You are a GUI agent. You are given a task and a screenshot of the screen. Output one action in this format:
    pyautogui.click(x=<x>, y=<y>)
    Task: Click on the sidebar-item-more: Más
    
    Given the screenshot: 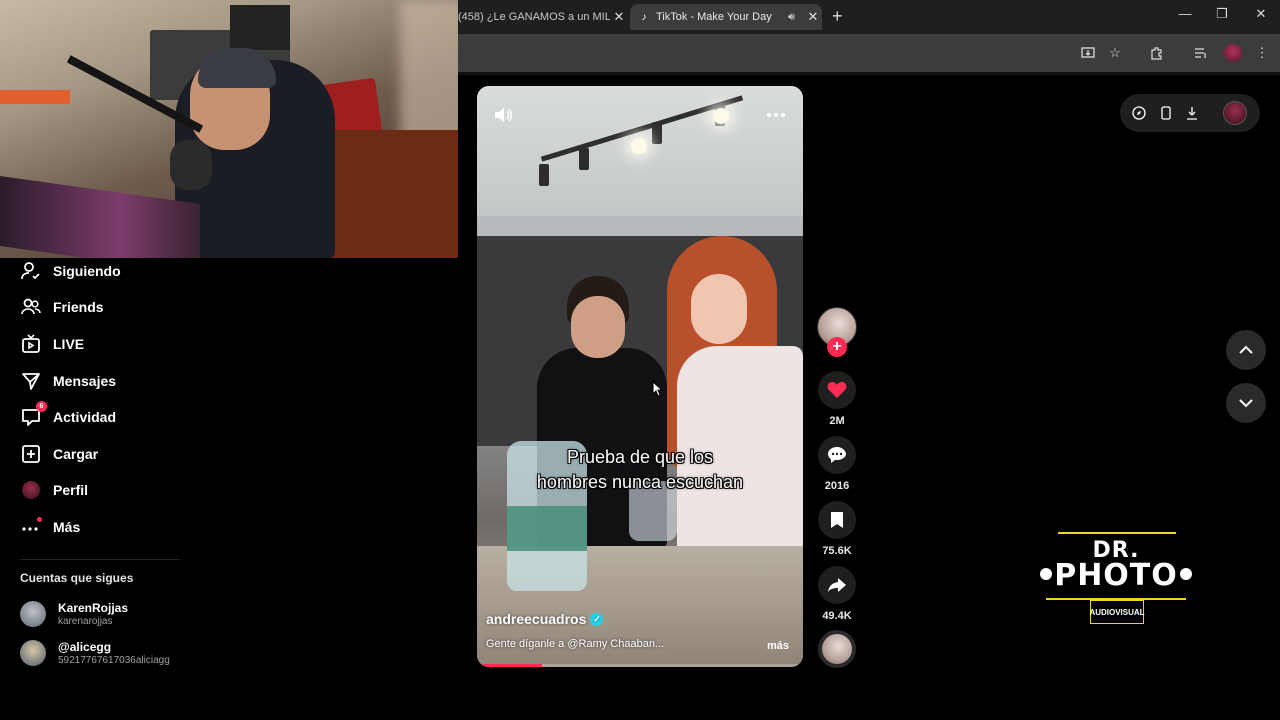 What is the action you would take?
    pyautogui.click(x=50, y=527)
    